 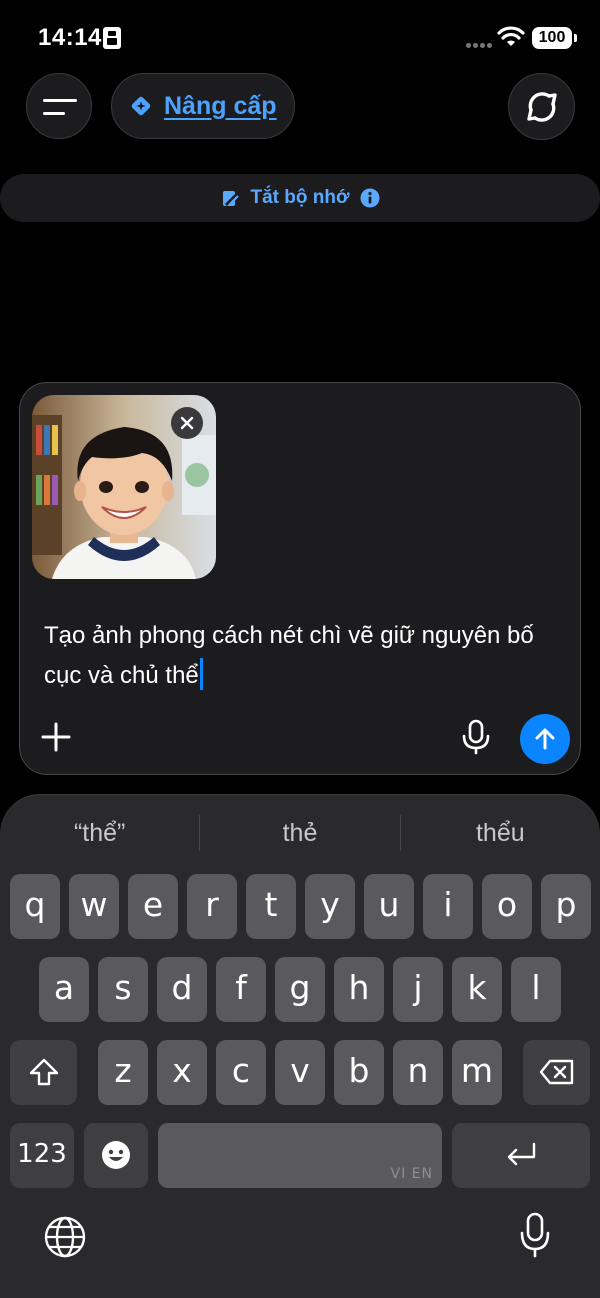 What do you see at coordinates (94, 906) in the screenshot?
I see `key-w: w` at bounding box center [94, 906].